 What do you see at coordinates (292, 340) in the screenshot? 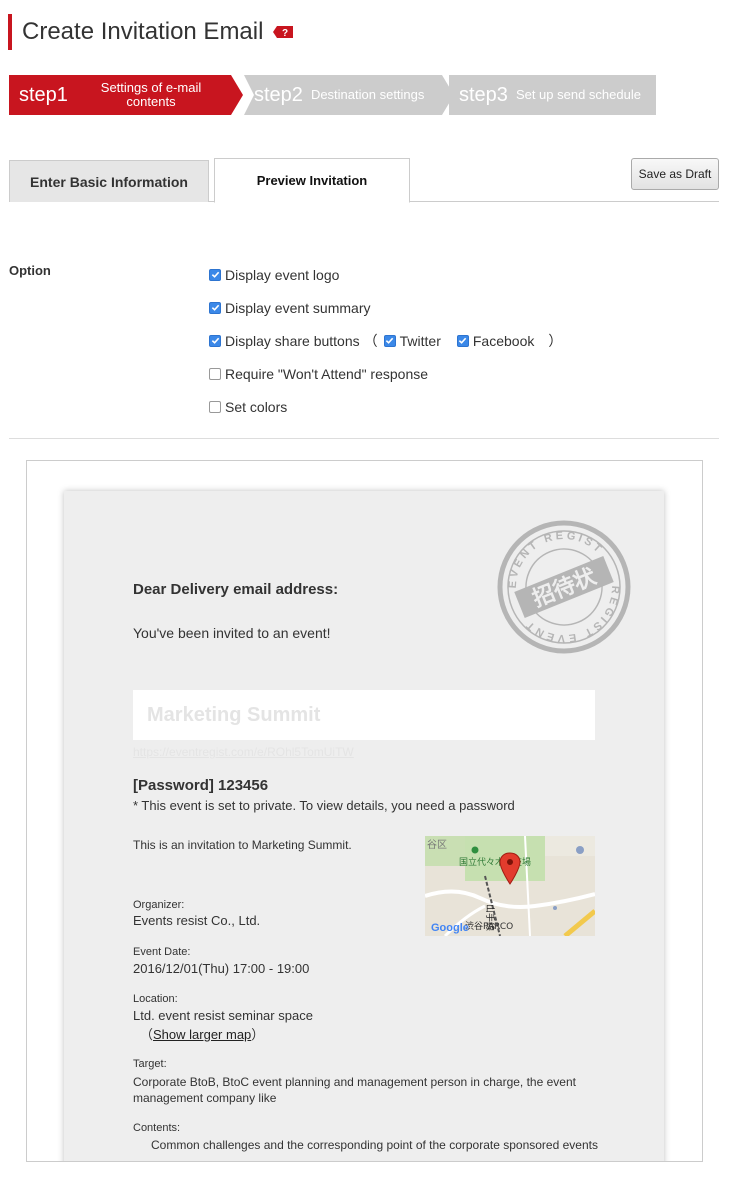
I see `display-share-label: Display share buttons` at bounding box center [292, 340].